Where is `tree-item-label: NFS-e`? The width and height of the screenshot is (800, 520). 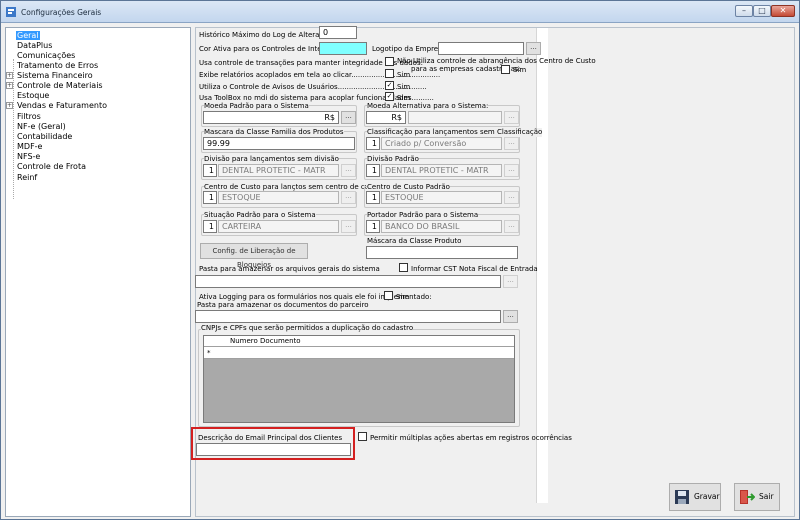 tree-item-label: NFS-e is located at coordinates (29, 156).